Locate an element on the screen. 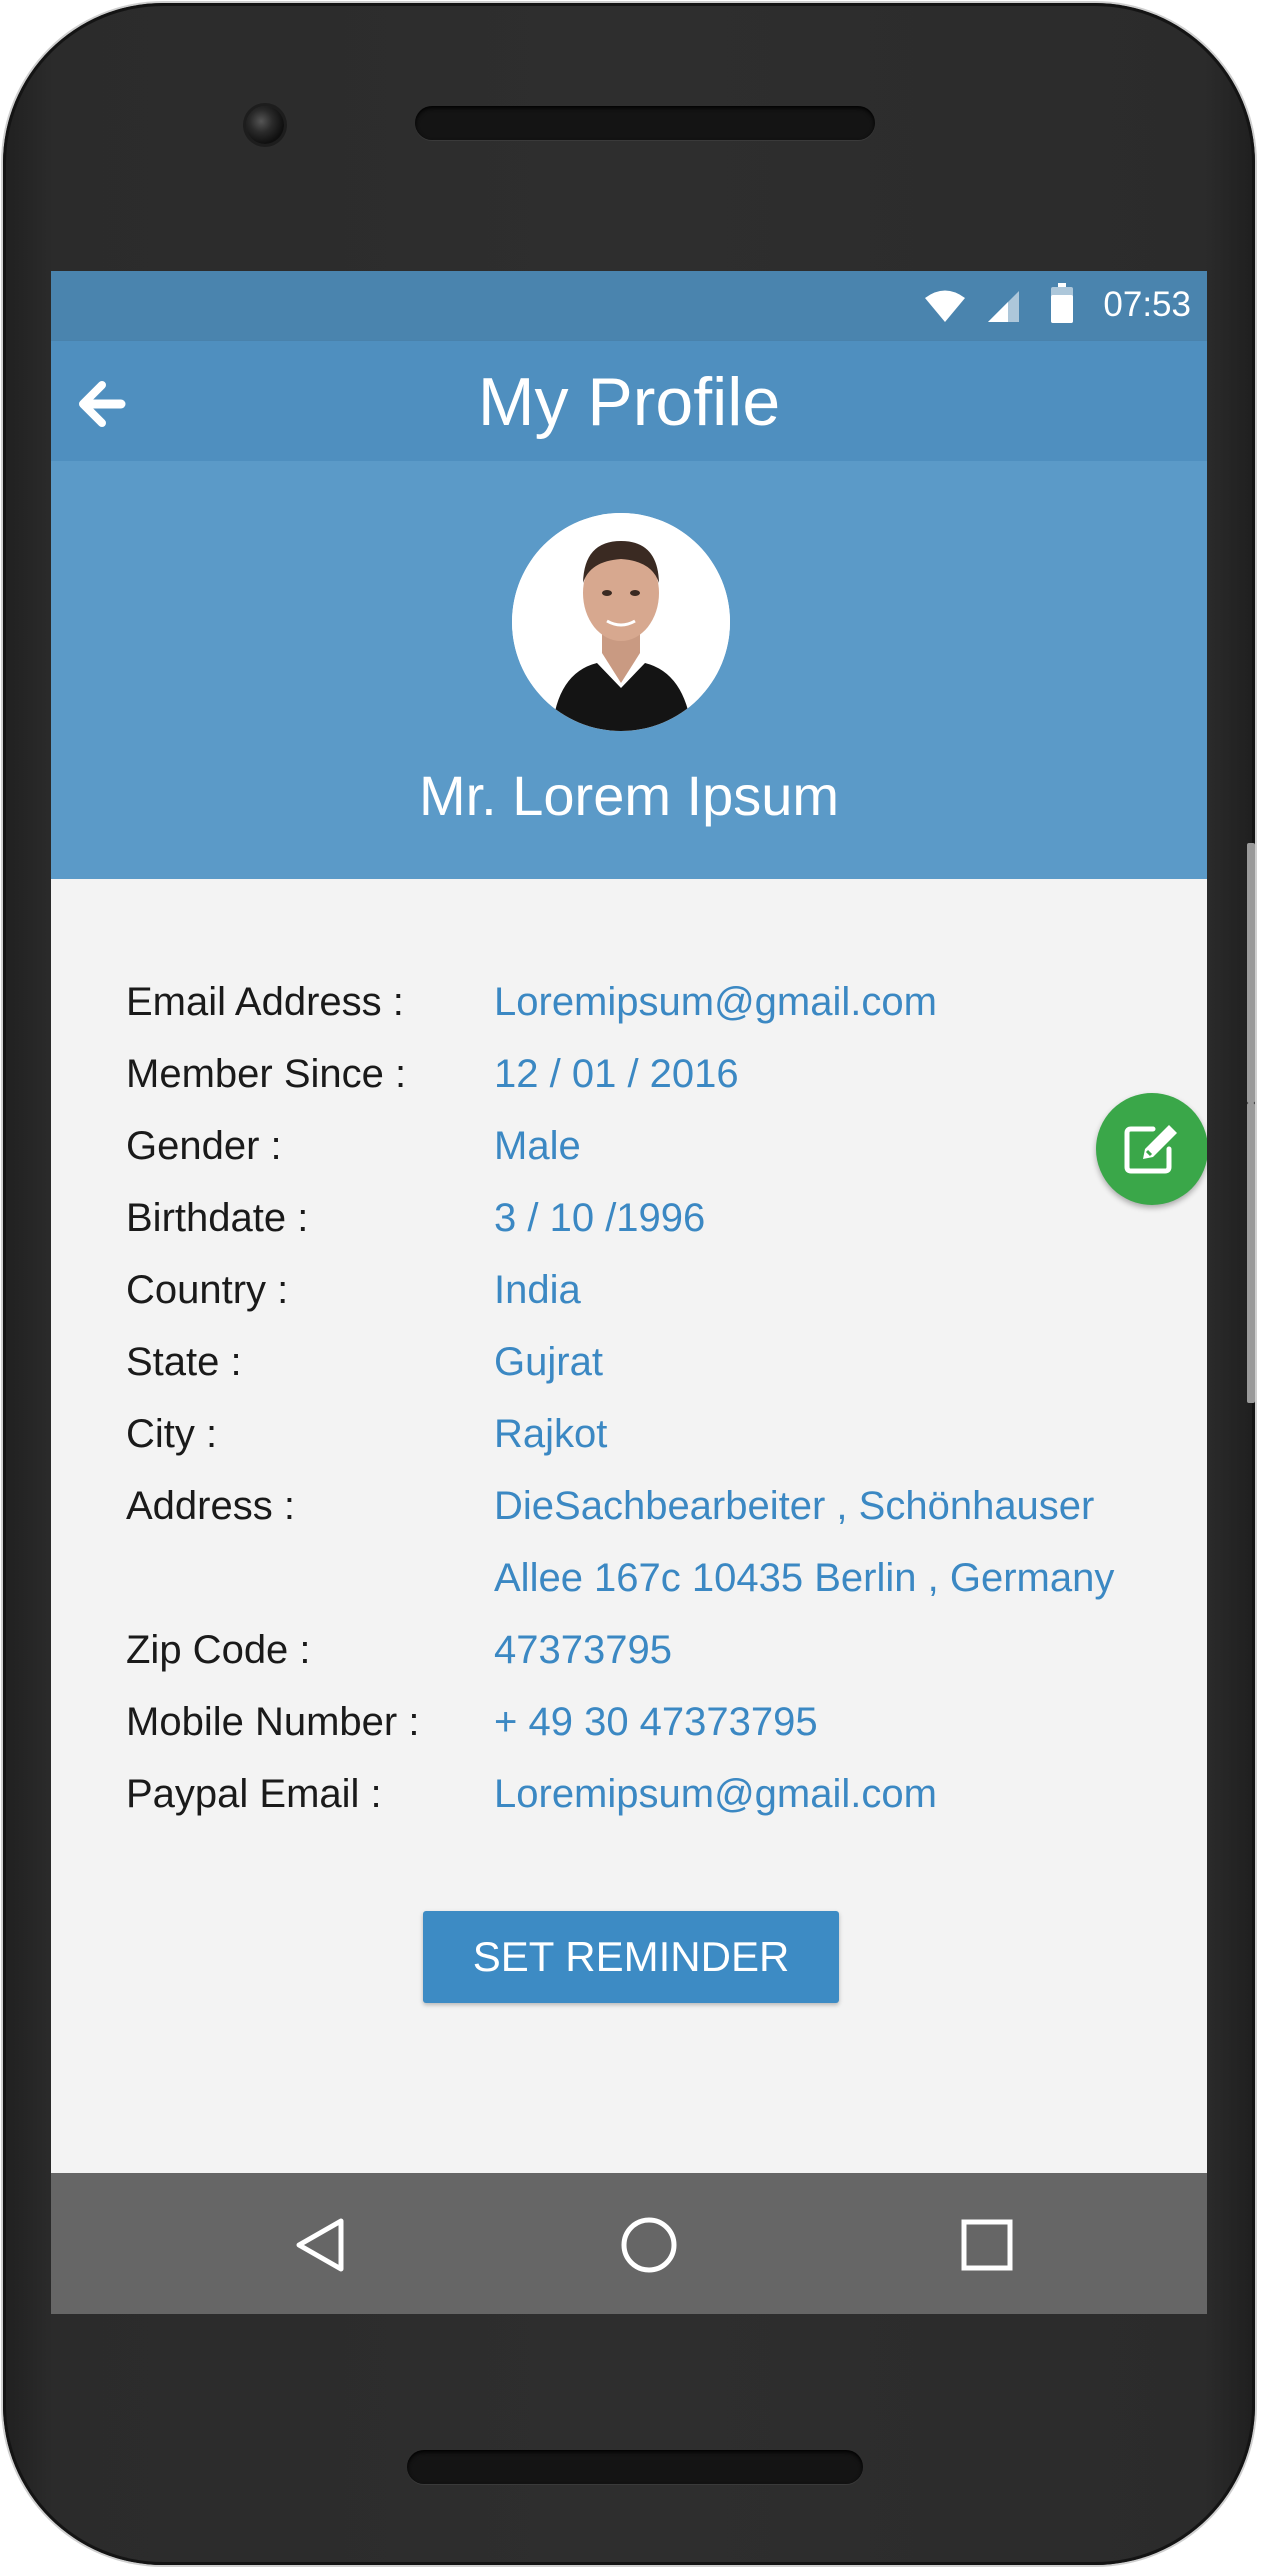  nav-recents-icon is located at coordinates (987, 2245).